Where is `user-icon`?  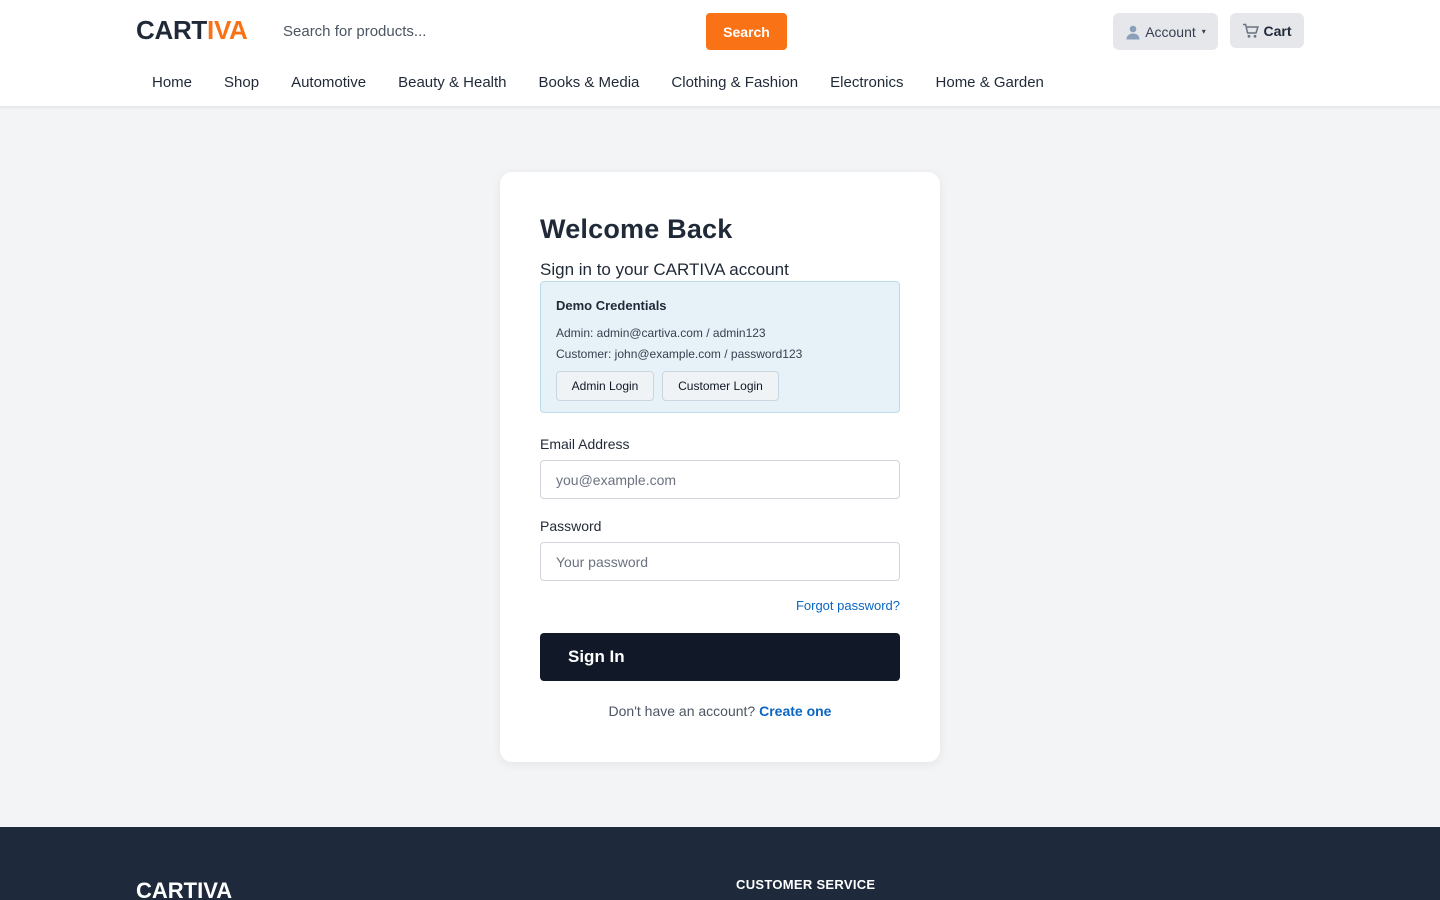 user-icon is located at coordinates (1133, 32).